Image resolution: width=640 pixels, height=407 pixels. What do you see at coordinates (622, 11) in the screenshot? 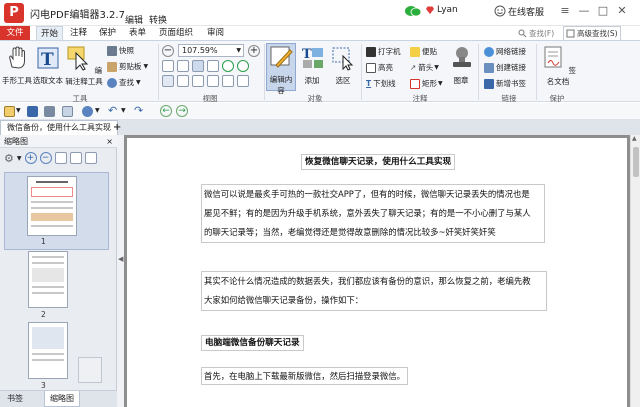
I see `close-icon: ✕` at bounding box center [622, 11].